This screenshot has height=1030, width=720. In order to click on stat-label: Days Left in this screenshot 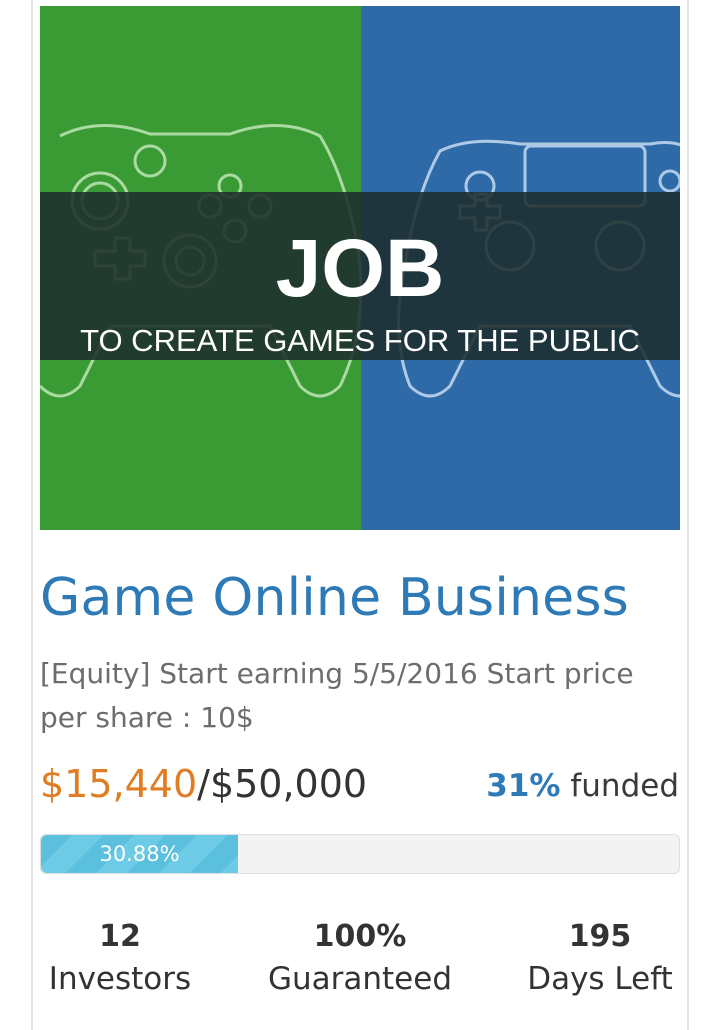, I will do `click(600, 979)`.